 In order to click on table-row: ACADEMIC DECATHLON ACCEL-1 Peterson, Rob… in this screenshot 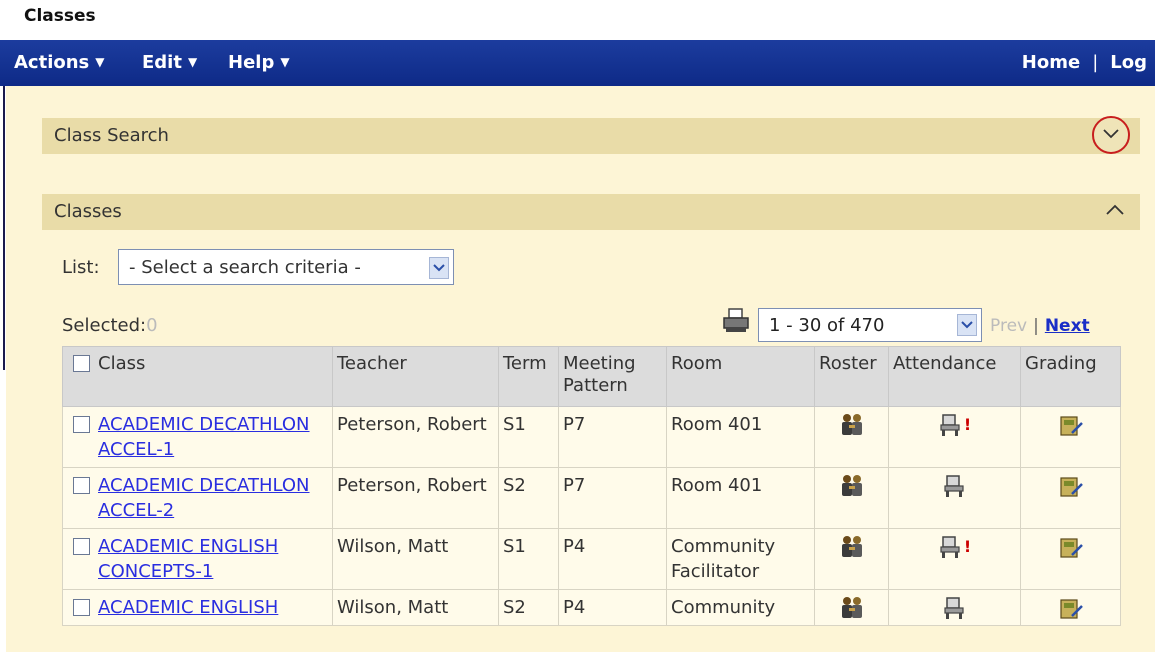, I will do `click(591, 437)`.